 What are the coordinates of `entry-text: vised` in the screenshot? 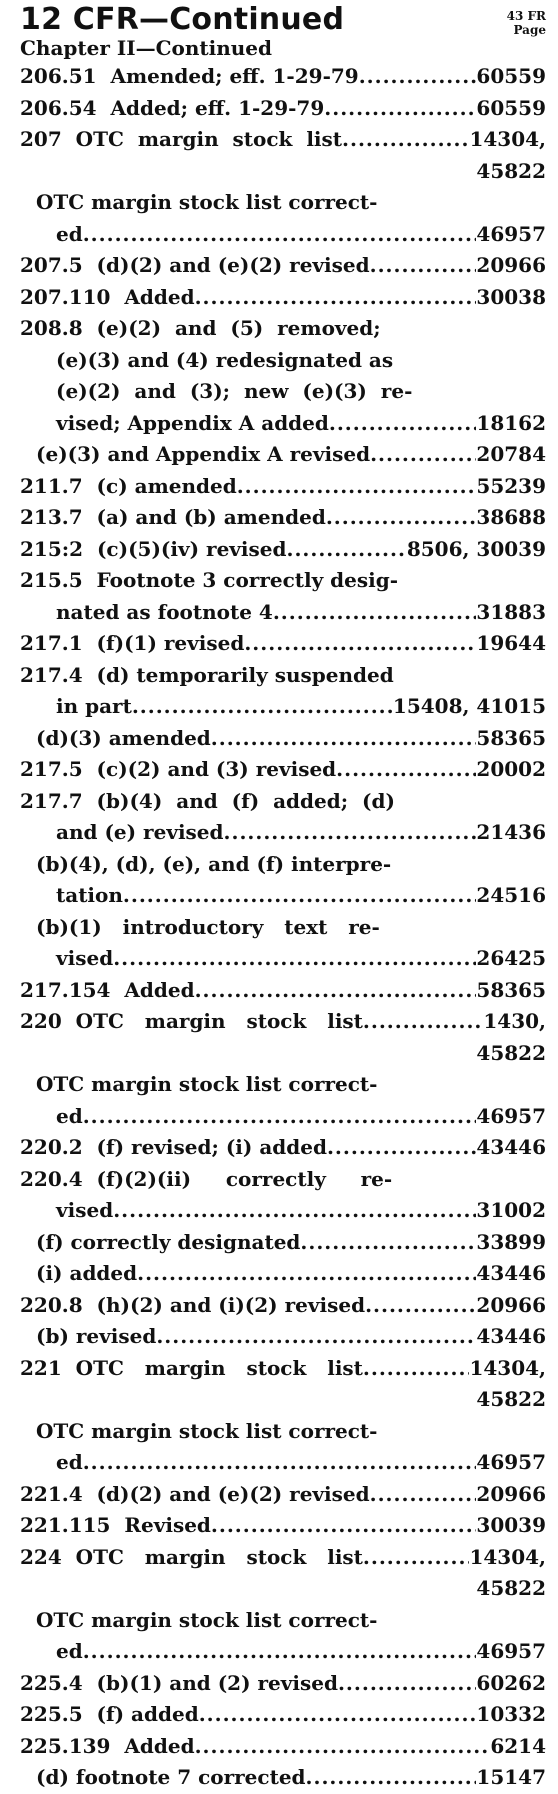 It's located at (85, 958).